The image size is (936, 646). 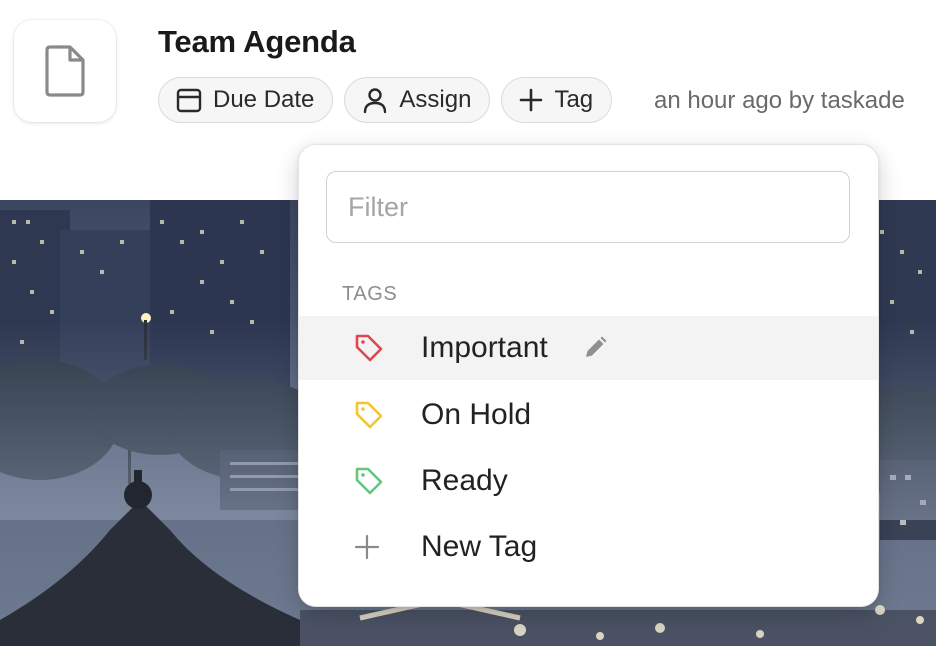 What do you see at coordinates (574, 99) in the screenshot?
I see `tag-label: Tag` at bounding box center [574, 99].